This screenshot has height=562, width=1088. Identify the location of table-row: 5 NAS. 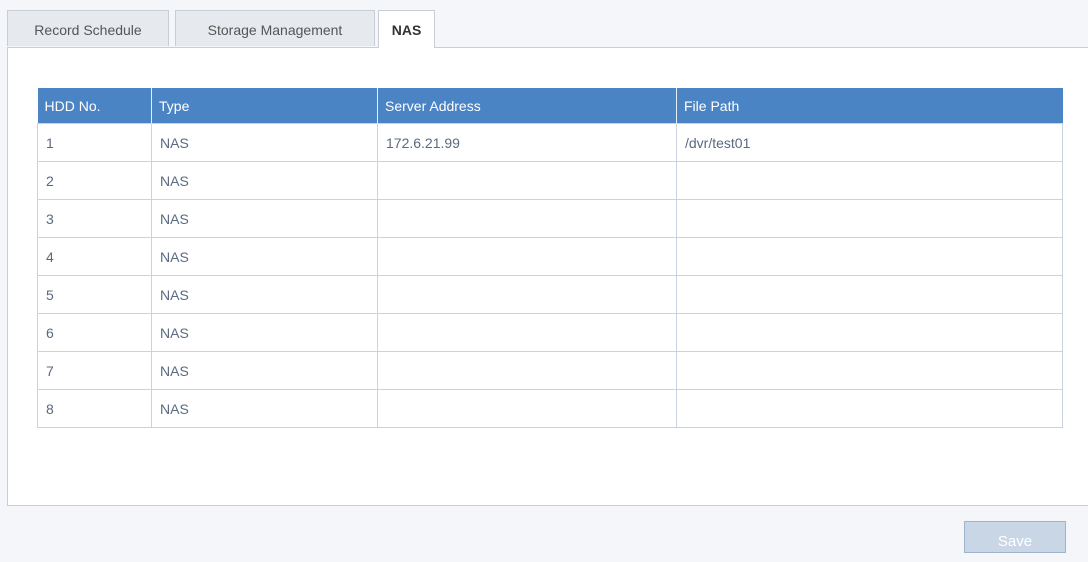
(550, 294).